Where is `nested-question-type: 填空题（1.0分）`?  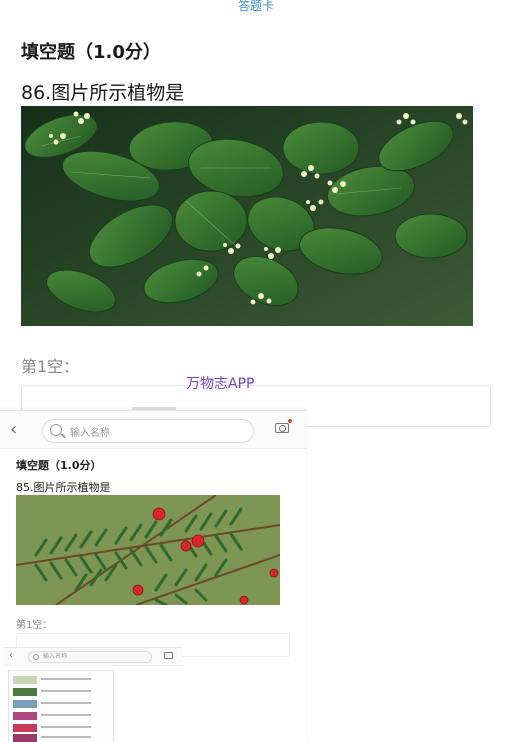
nested-question-type: 填空题（1.0分） is located at coordinates (59, 465).